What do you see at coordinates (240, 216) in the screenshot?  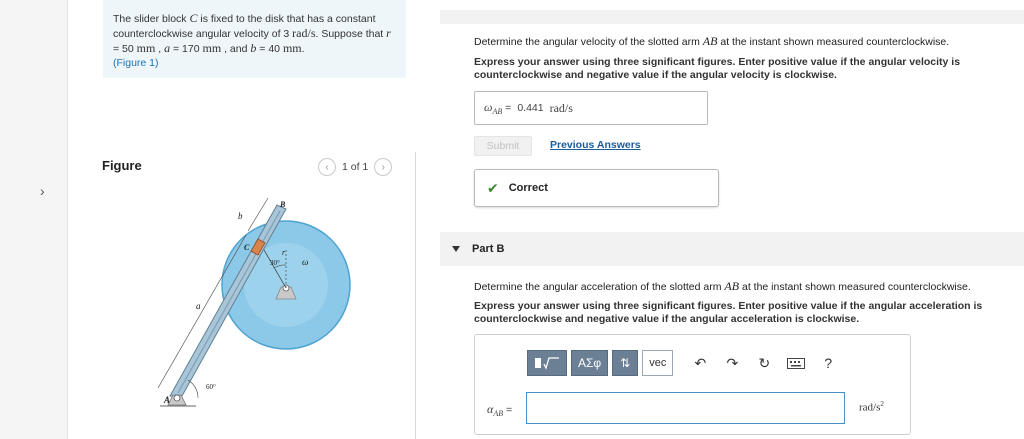 I see `label-b-length: b` at bounding box center [240, 216].